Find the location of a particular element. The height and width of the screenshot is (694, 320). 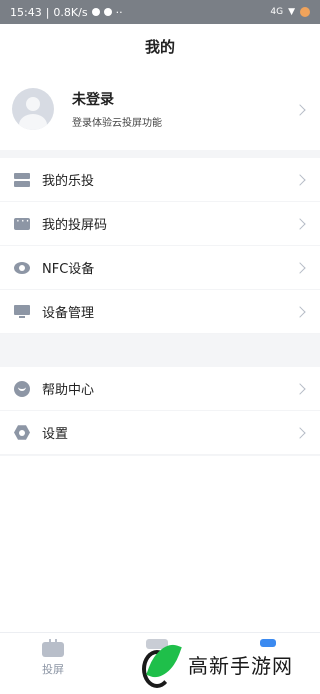

watermark: 高新手游网 is located at coordinates (228, 663).